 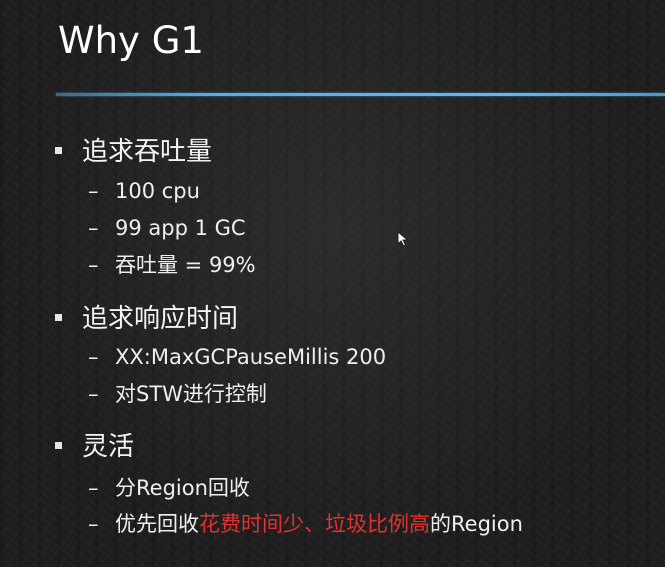 I want to click on sub-item: –99 app 1 GC, so click(x=167, y=228).